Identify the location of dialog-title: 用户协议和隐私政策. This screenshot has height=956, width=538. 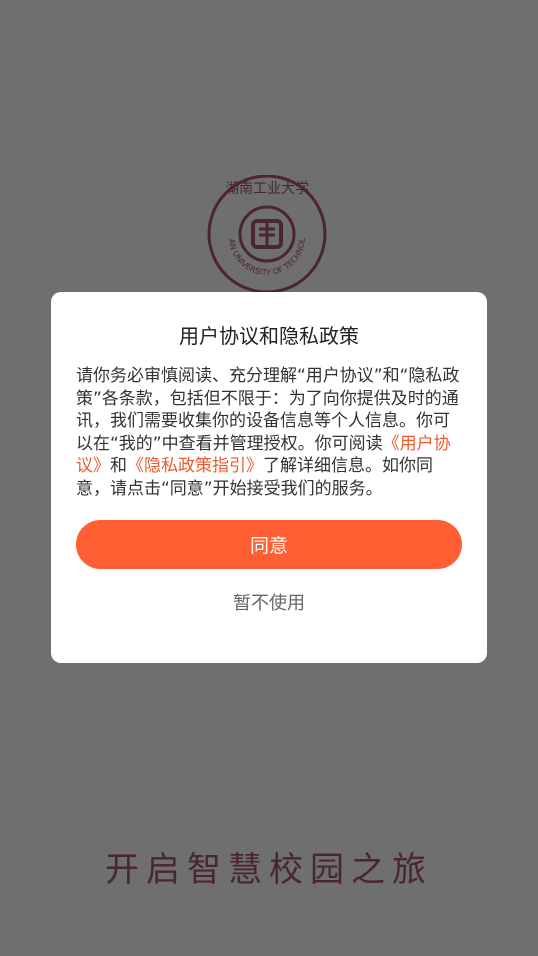
(269, 336).